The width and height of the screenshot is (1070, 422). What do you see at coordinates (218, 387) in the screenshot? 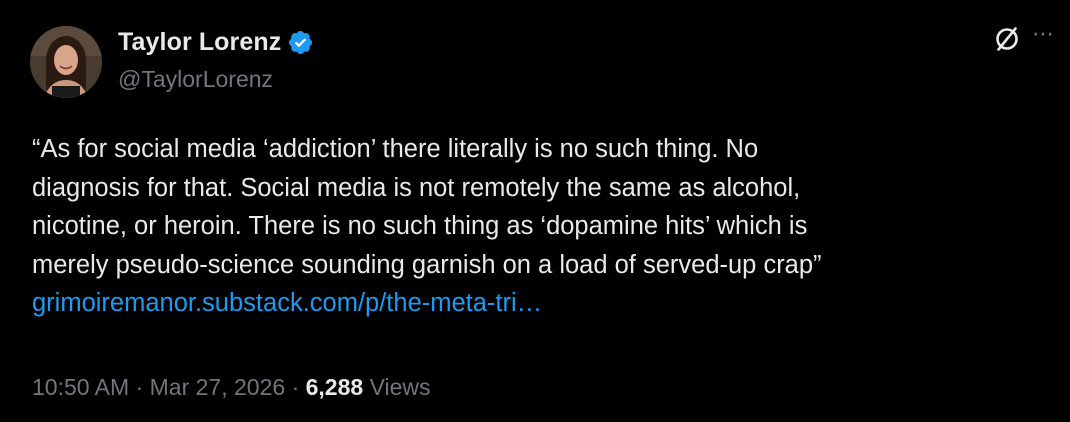
I see `tweet-date: Mar 27, 2026` at bounding box center [218, 387].